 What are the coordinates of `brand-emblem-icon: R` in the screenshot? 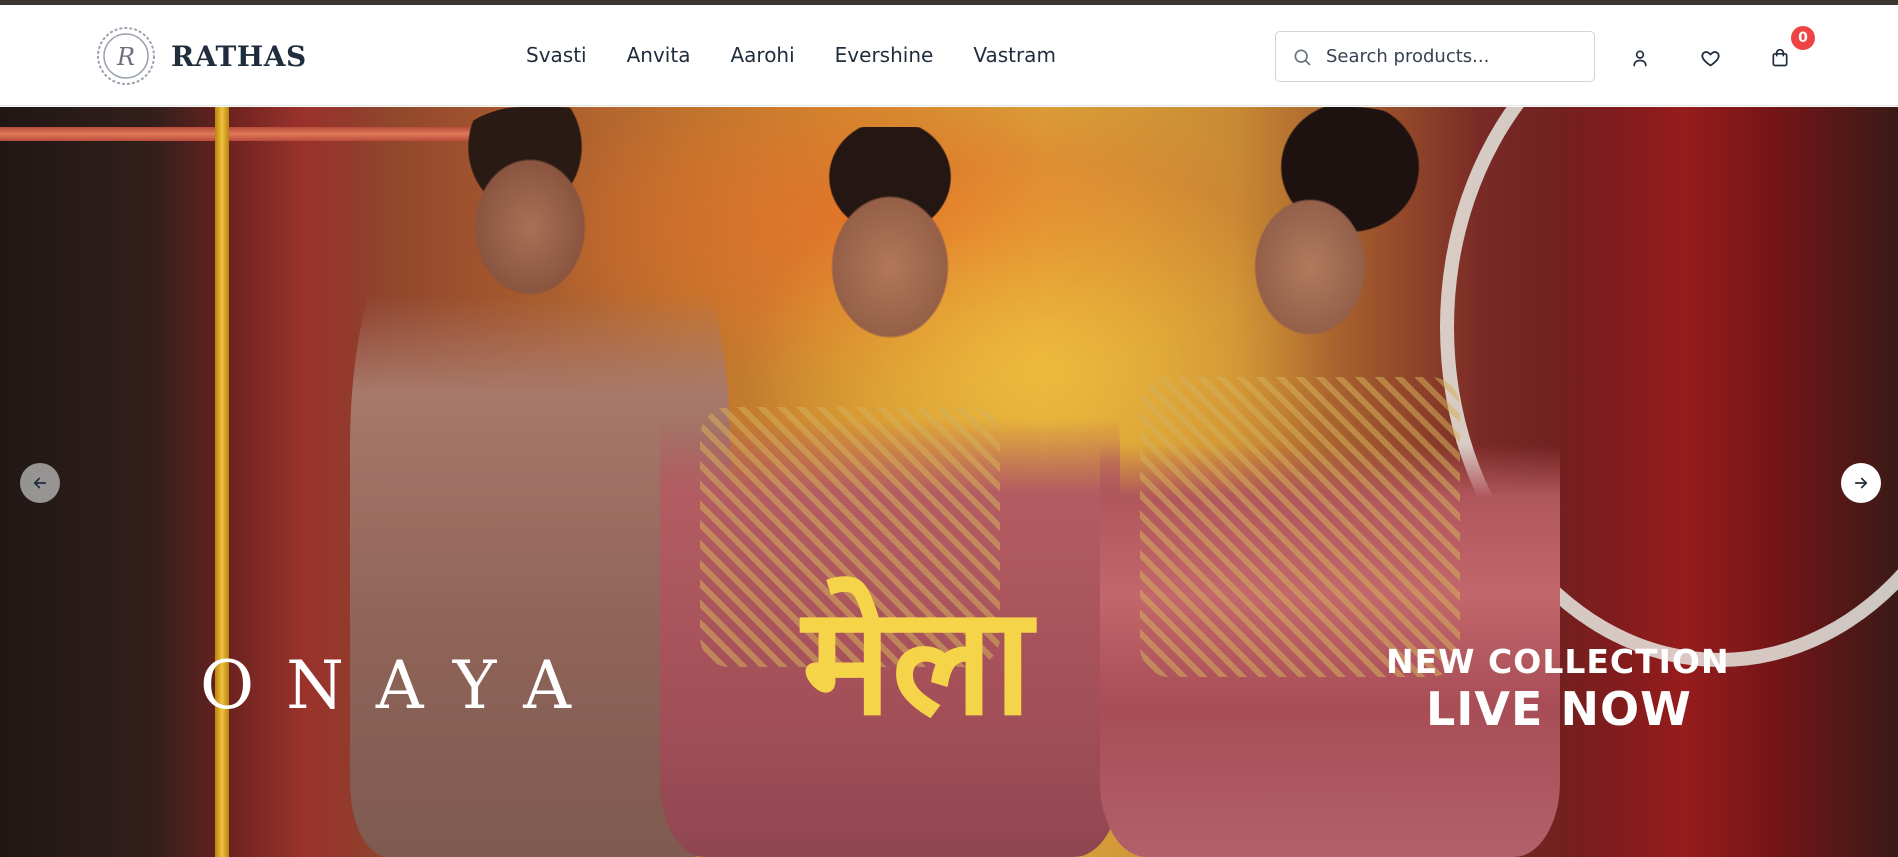 It's located at (126, 56).